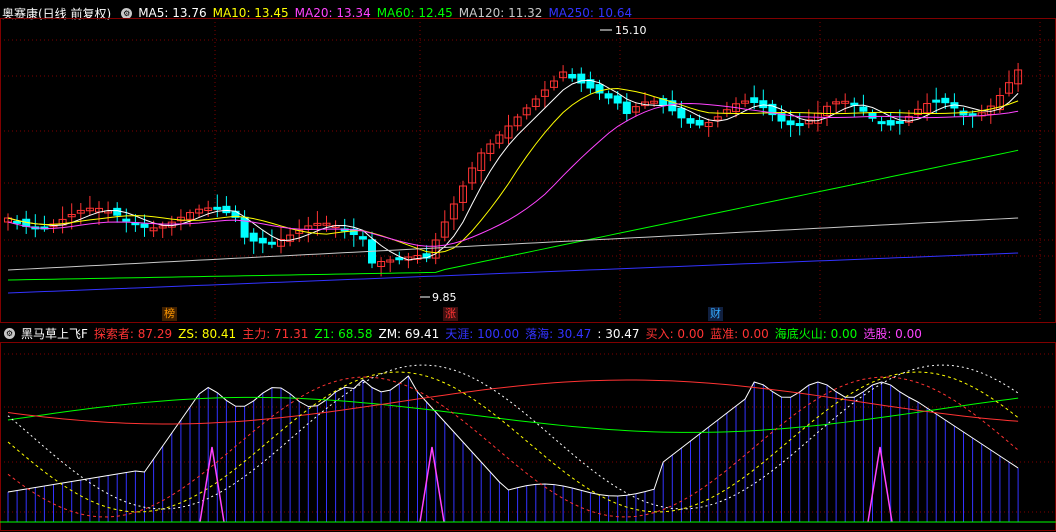 This screenshot has width=1056, height=532. Describe the element at coordinates (343, 333) in the screenshot. I see `sub-indicator-3: Z1: 68.58` at that location.